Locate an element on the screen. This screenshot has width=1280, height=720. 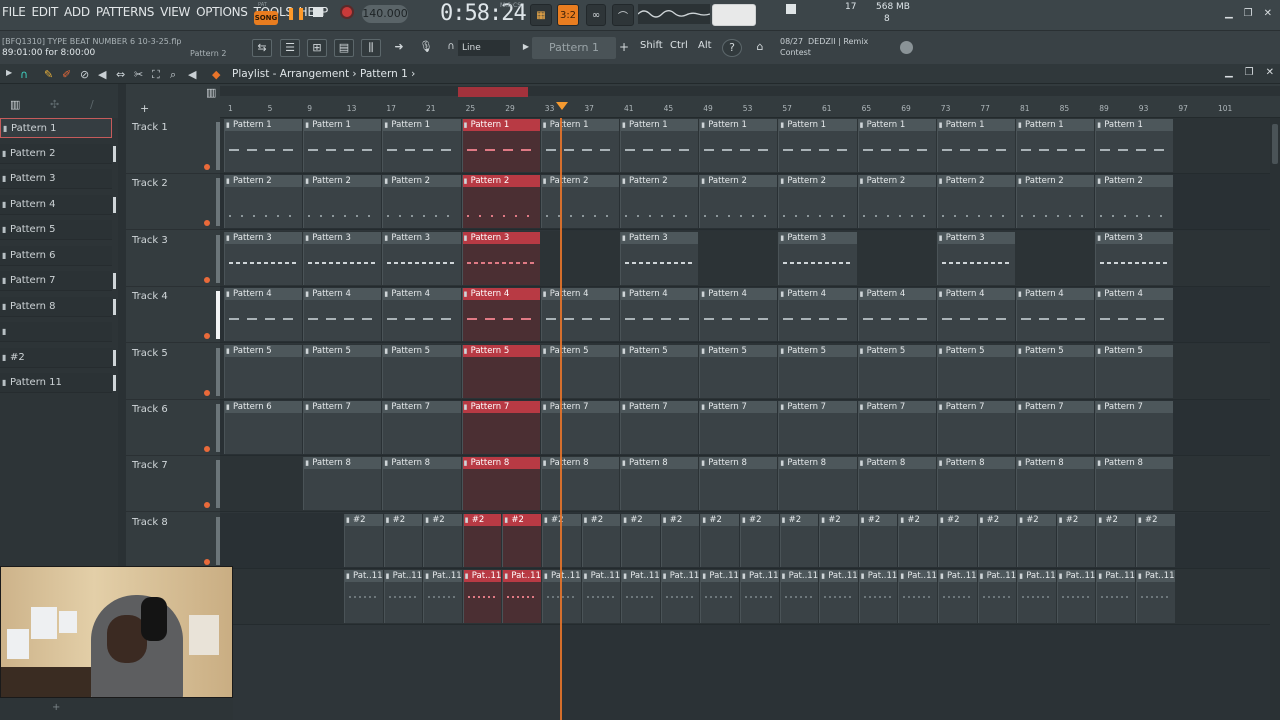
record-button is located at coordinates (347, 12).